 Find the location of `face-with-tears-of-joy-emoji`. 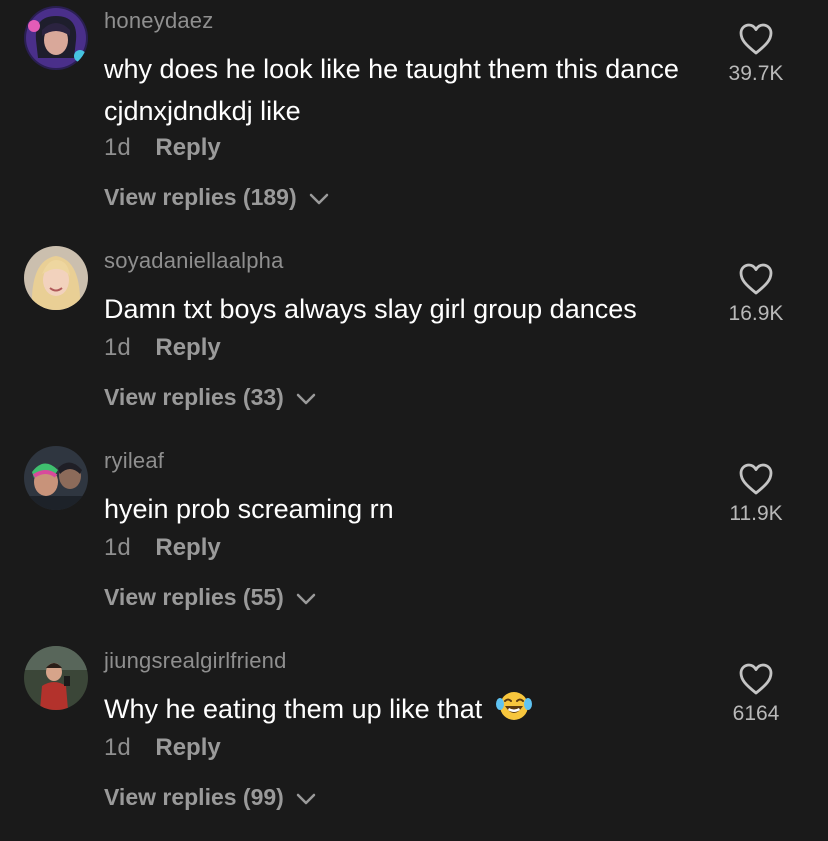

face-with-tears-of-joy-emoji is located at coordinates (513, 712).